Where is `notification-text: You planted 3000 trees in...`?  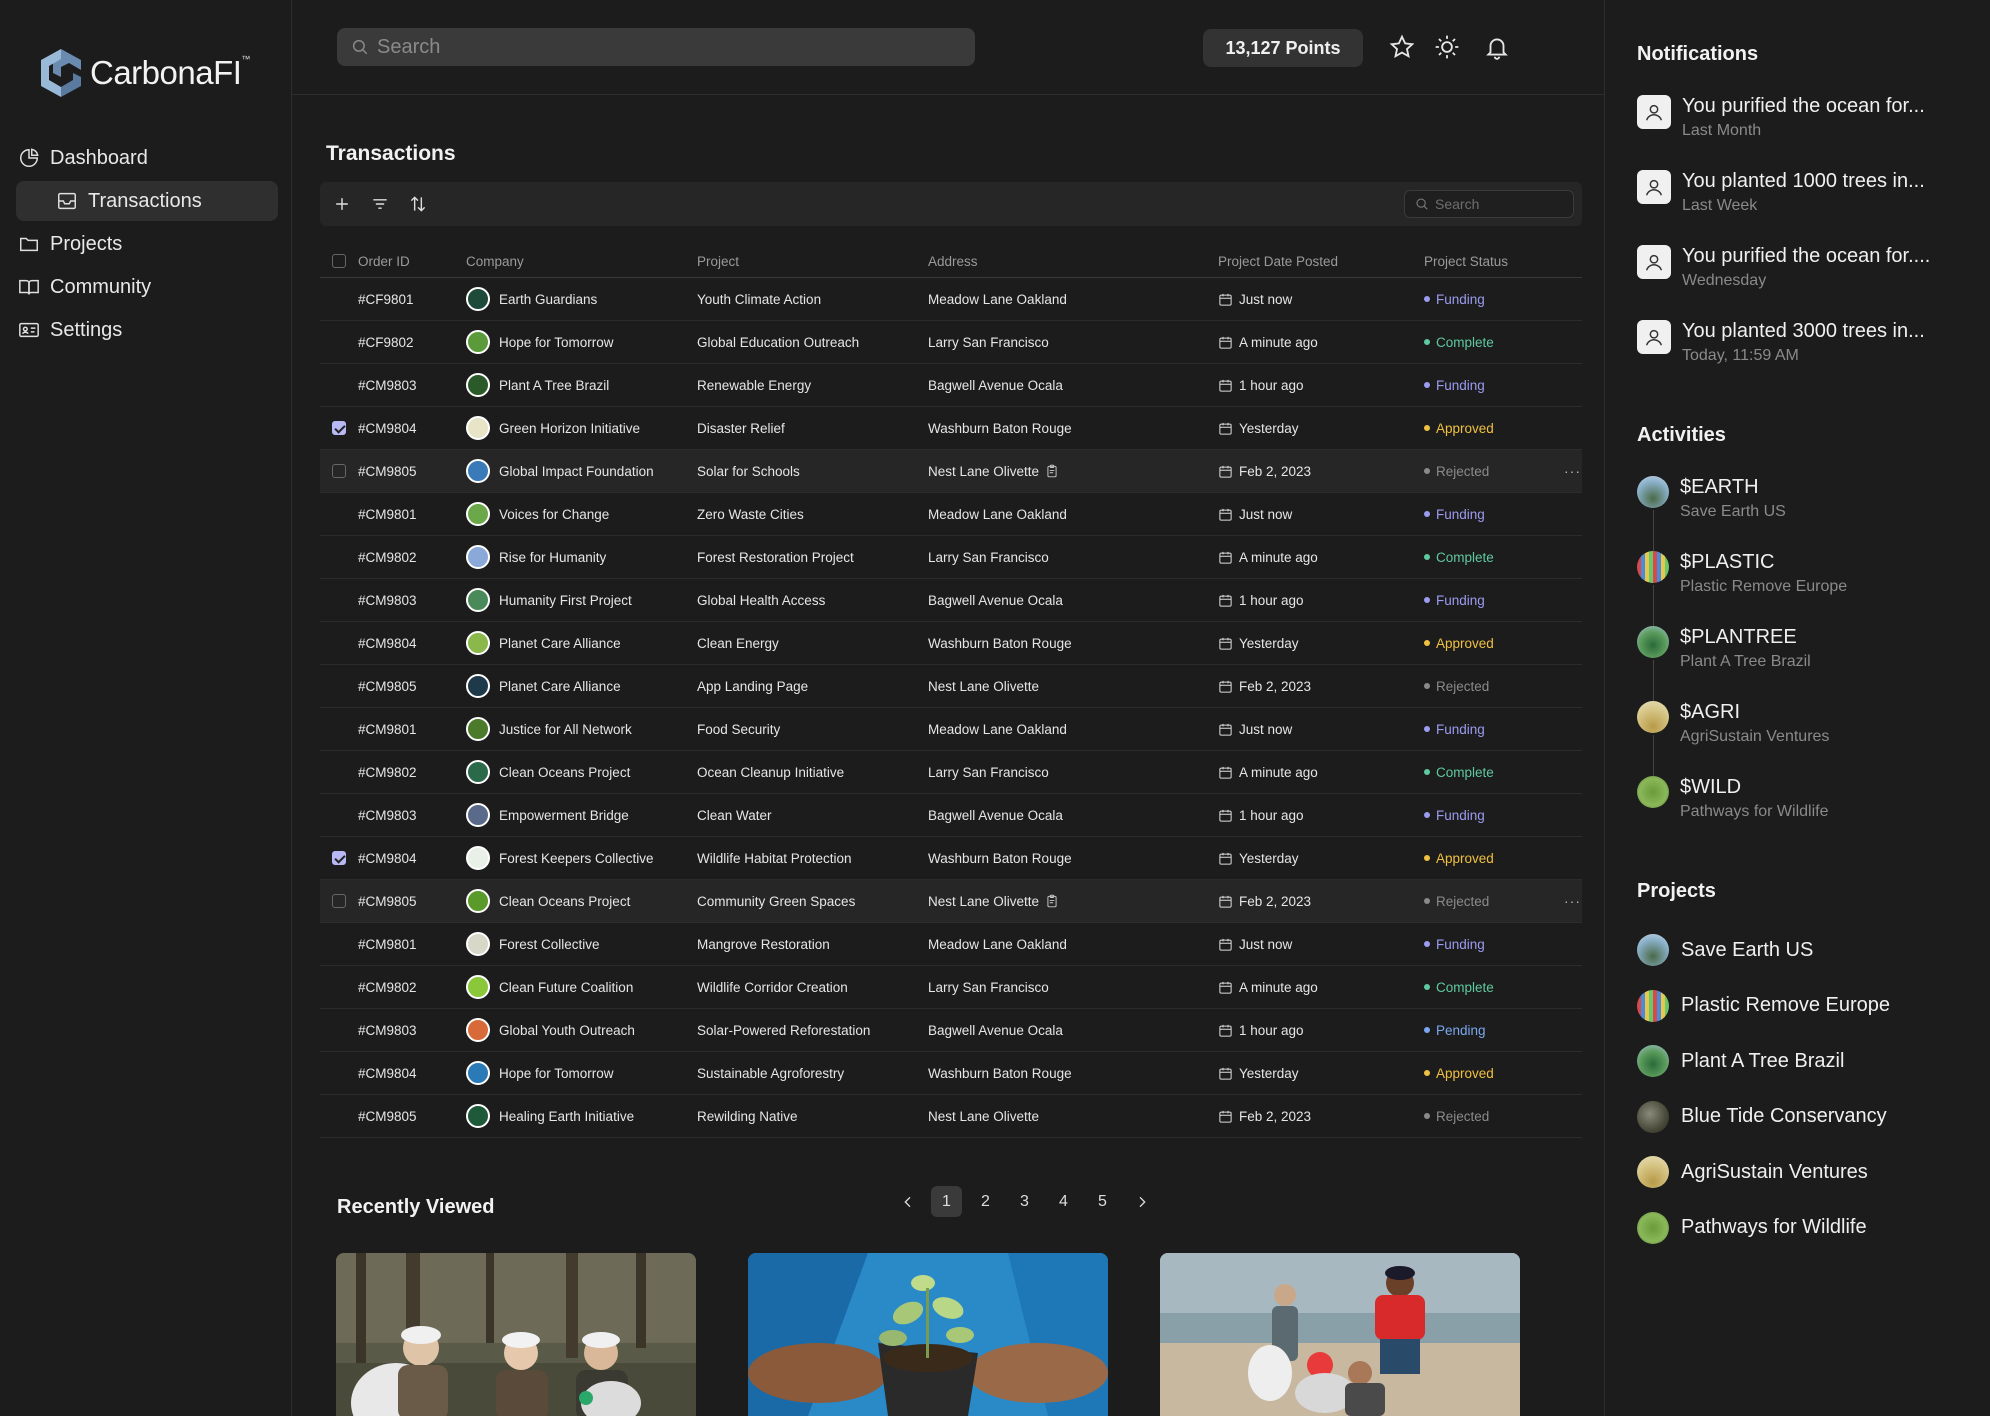 notification-text: You planted 3000 trees in... is located at coordinates (1803, 331).